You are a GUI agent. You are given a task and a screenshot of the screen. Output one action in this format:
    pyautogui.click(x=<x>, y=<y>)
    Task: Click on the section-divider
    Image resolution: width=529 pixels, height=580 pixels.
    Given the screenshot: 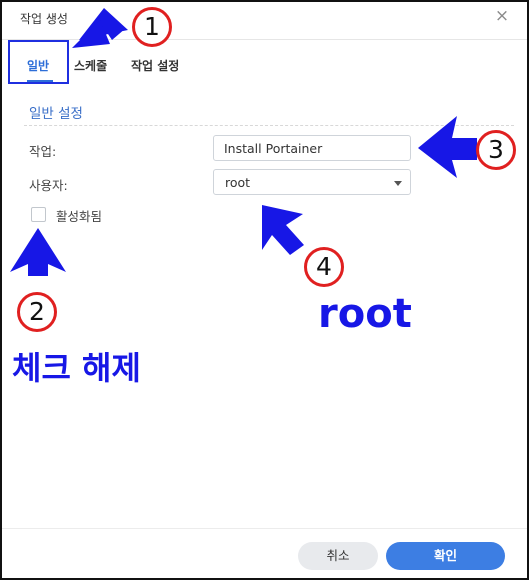 What is the action you would take?
    pyautogui.click(x=269, y=125)
    